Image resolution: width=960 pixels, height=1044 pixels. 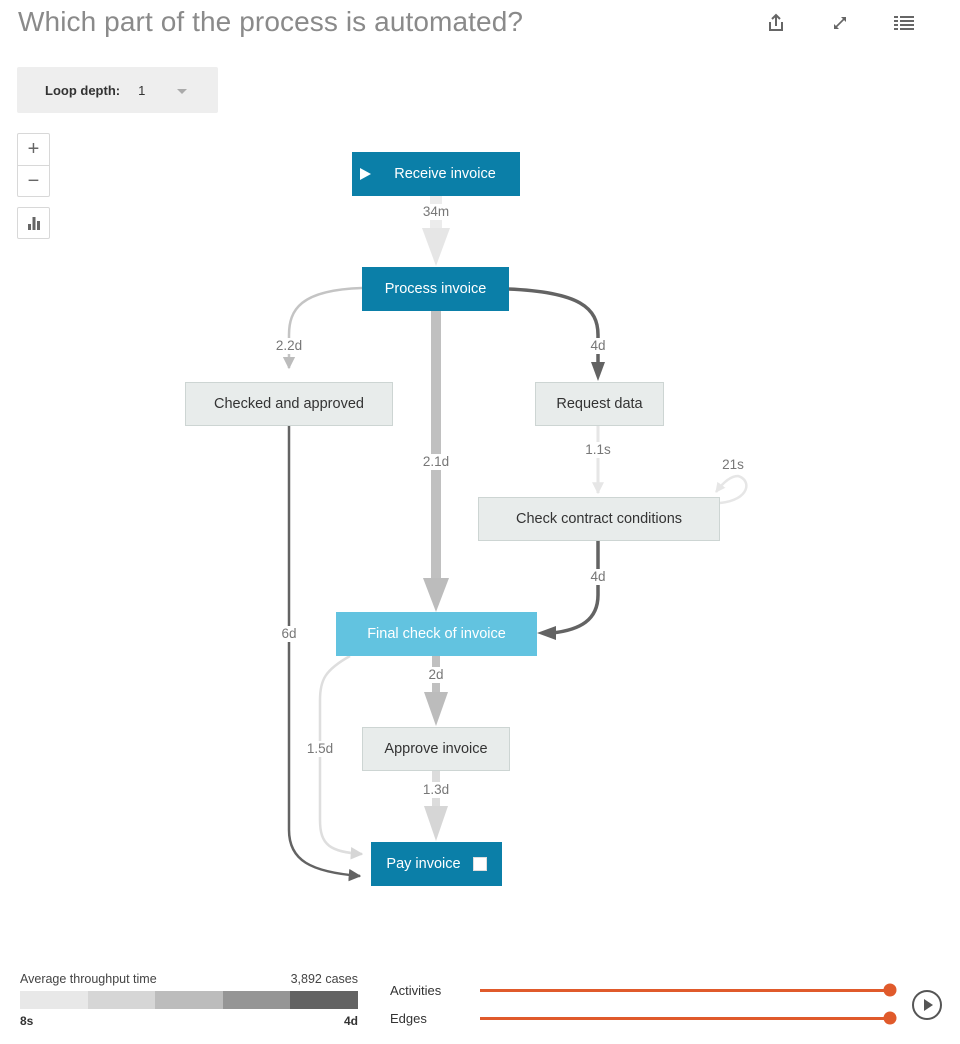 What do you see at coordinates (436, 595) in the screenshot?
I see `edge-process-final-arrow` at bounding box center [436, 595].